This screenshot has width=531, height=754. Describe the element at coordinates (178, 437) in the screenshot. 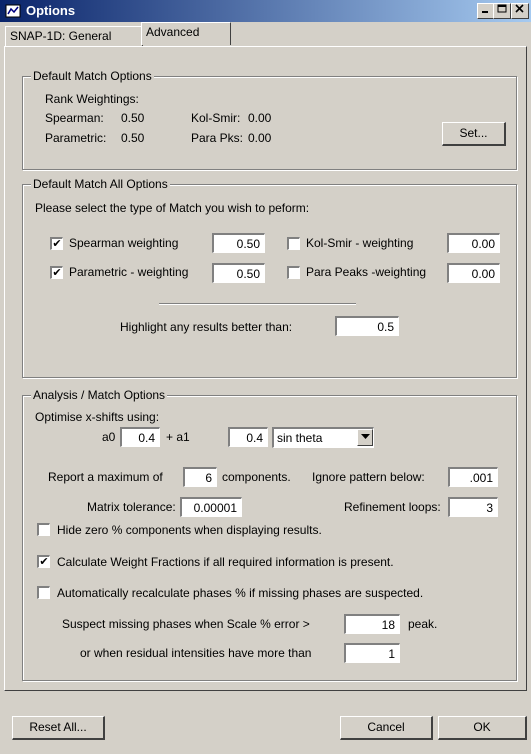

I see `a1-label: + a1` at that location.